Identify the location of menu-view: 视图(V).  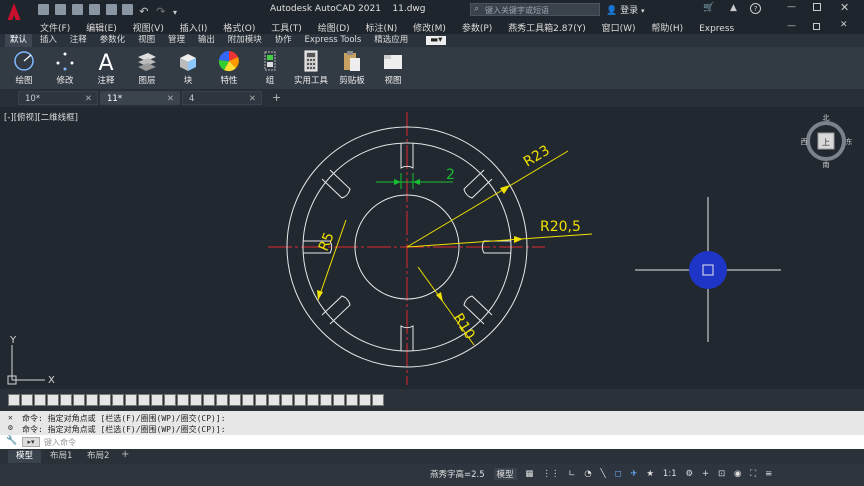
(148, 27).